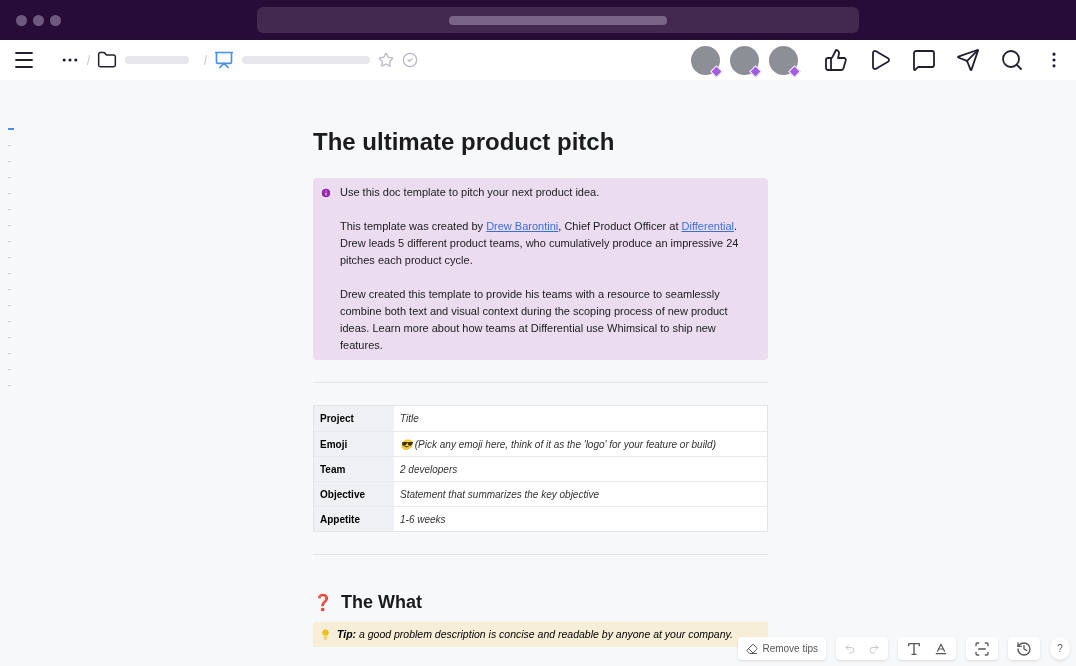  I want to click on info-icon, so click(326, 193).